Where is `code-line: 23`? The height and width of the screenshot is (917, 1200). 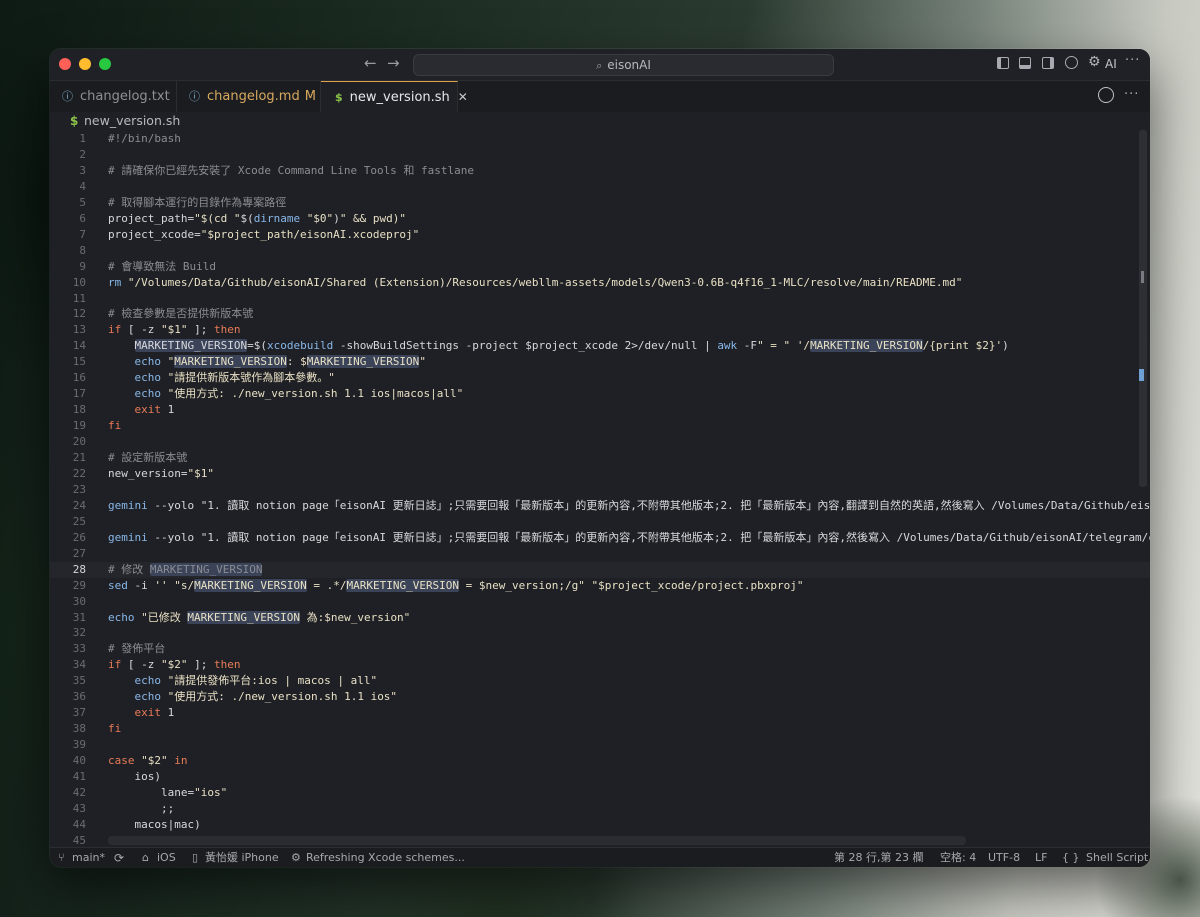
code-line: 23 is located at coordinates (600, 490).